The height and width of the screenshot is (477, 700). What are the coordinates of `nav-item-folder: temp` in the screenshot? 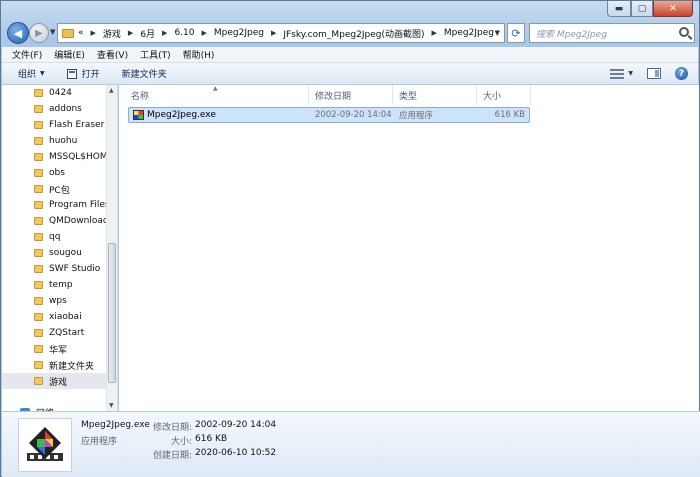 It's located at (54, 285).